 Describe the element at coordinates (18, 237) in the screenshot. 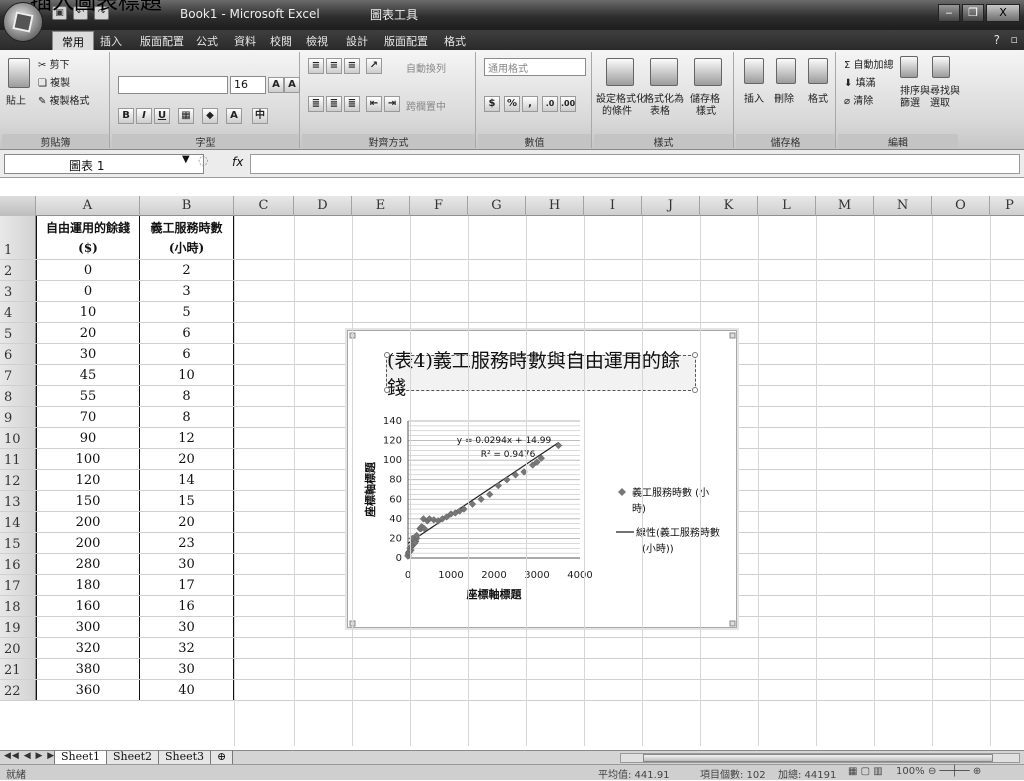

I see `row-number: 1` at that location.